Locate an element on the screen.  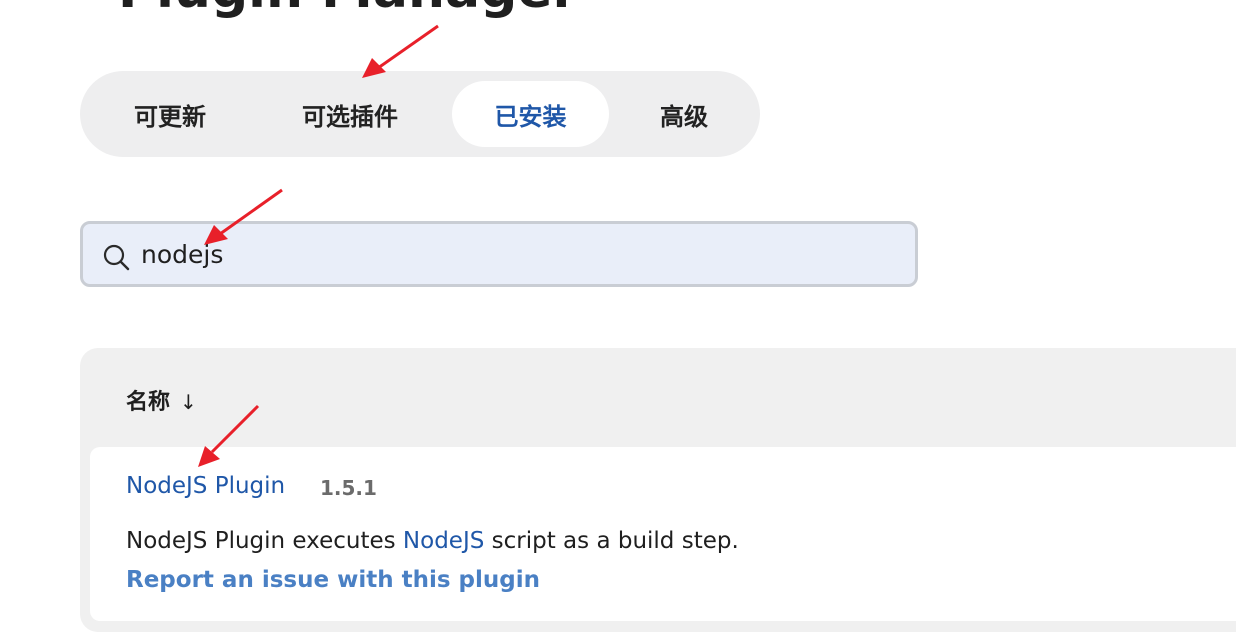
column-header-label: 名称 is located at coordinates (148, 402).